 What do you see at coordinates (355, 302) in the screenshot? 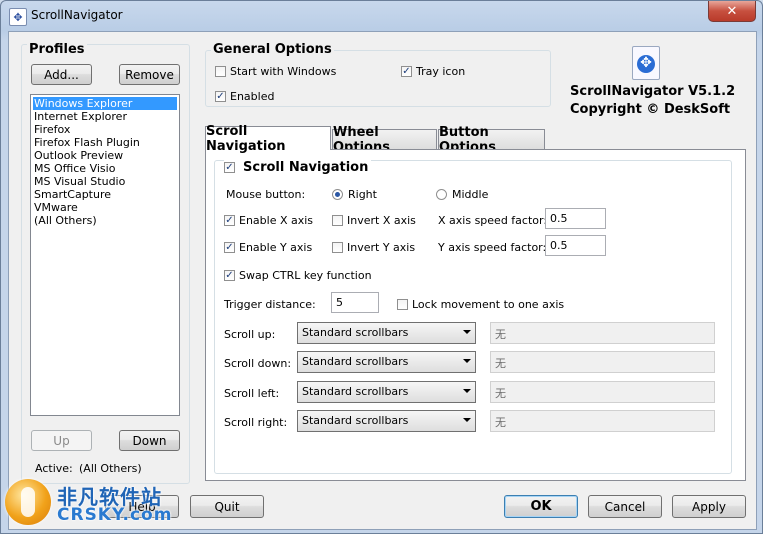
I see `trigger-distance-input: 5` at bounding box center [355, 302].